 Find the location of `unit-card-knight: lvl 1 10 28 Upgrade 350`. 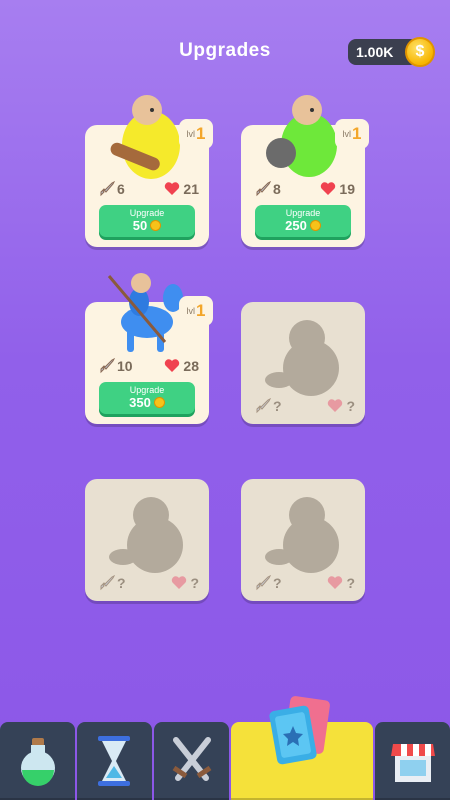

unit-card-knight: lvl 1 10 28 Upgrade 350 is located at coordinates (149, 348).